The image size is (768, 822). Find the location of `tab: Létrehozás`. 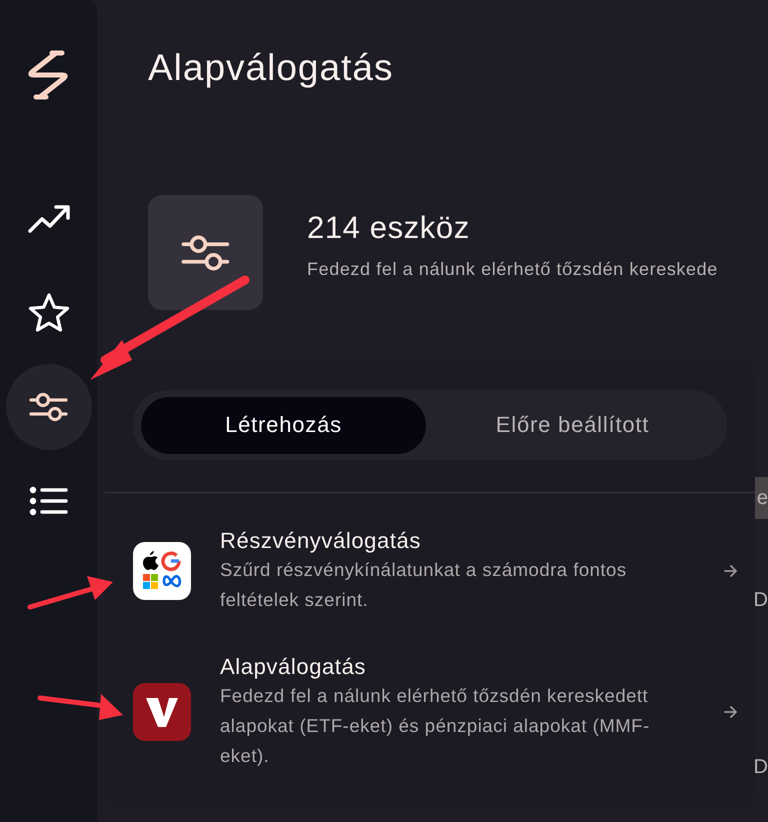

tab: Létrehozás is located at coordinates (283, 425).